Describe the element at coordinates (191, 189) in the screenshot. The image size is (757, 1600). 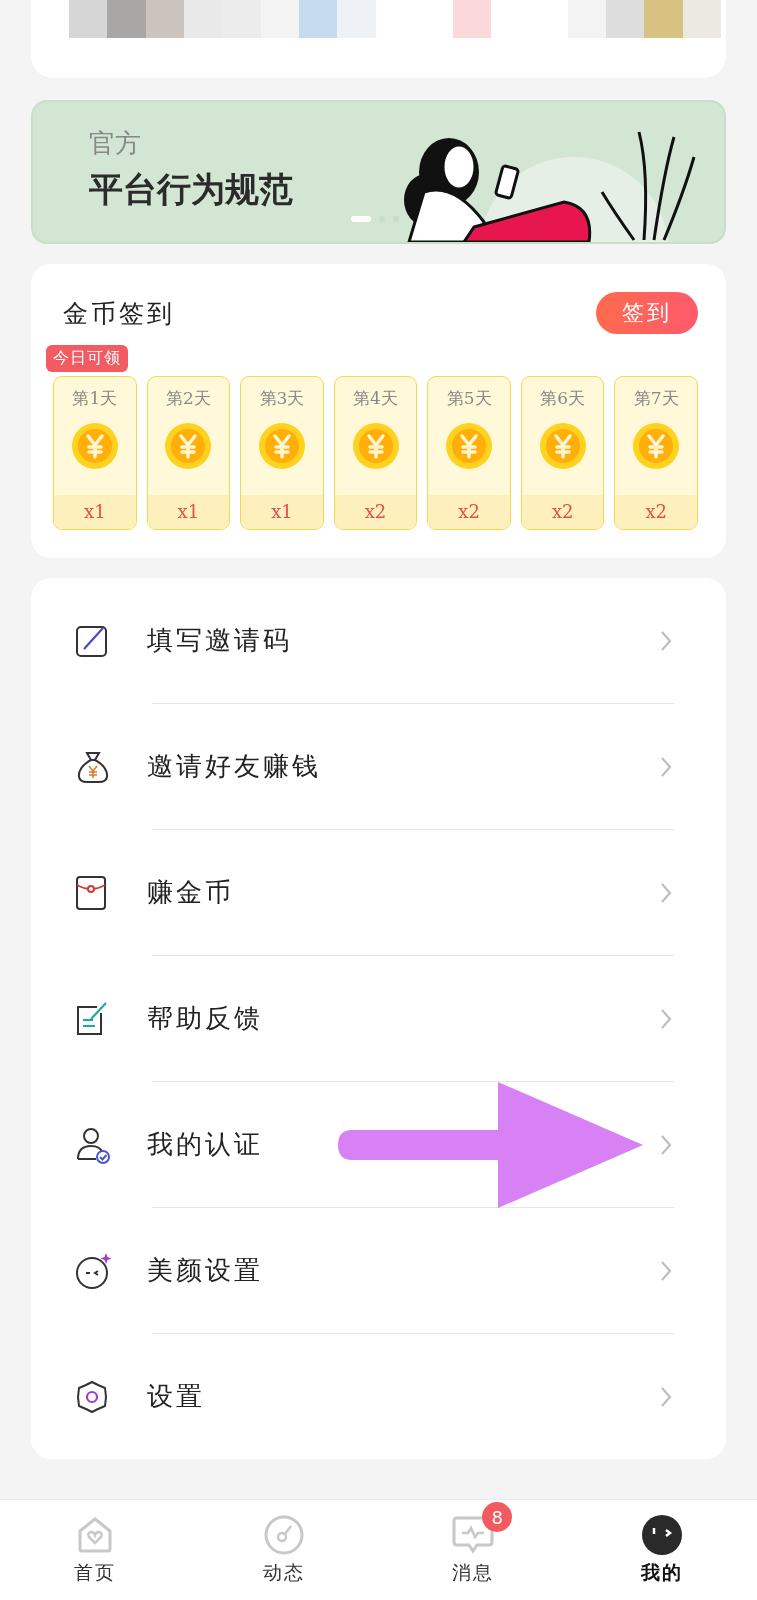
I see `banner-title: 平台行为规范` at that location.